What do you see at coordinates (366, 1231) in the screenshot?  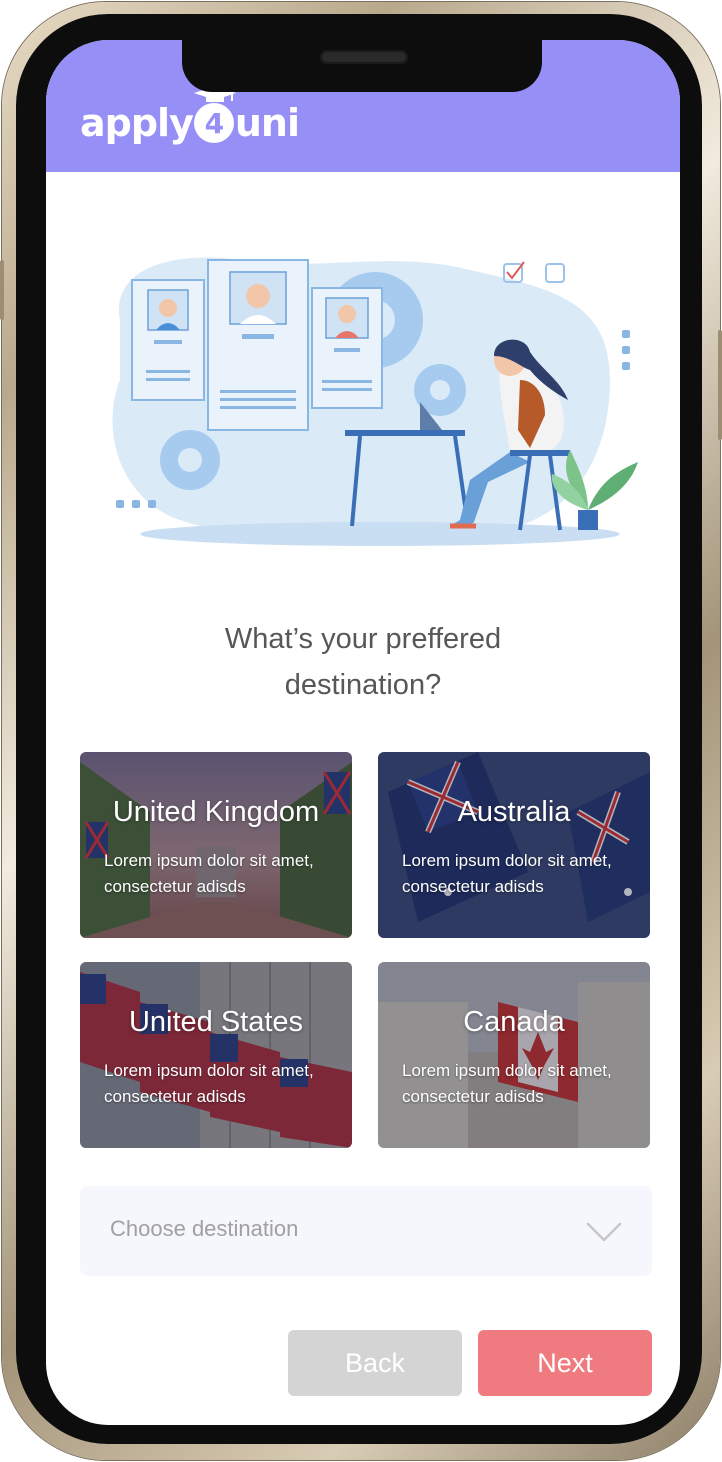 I see `destination-select: Choose destination` at bounding box center [366, 1231].